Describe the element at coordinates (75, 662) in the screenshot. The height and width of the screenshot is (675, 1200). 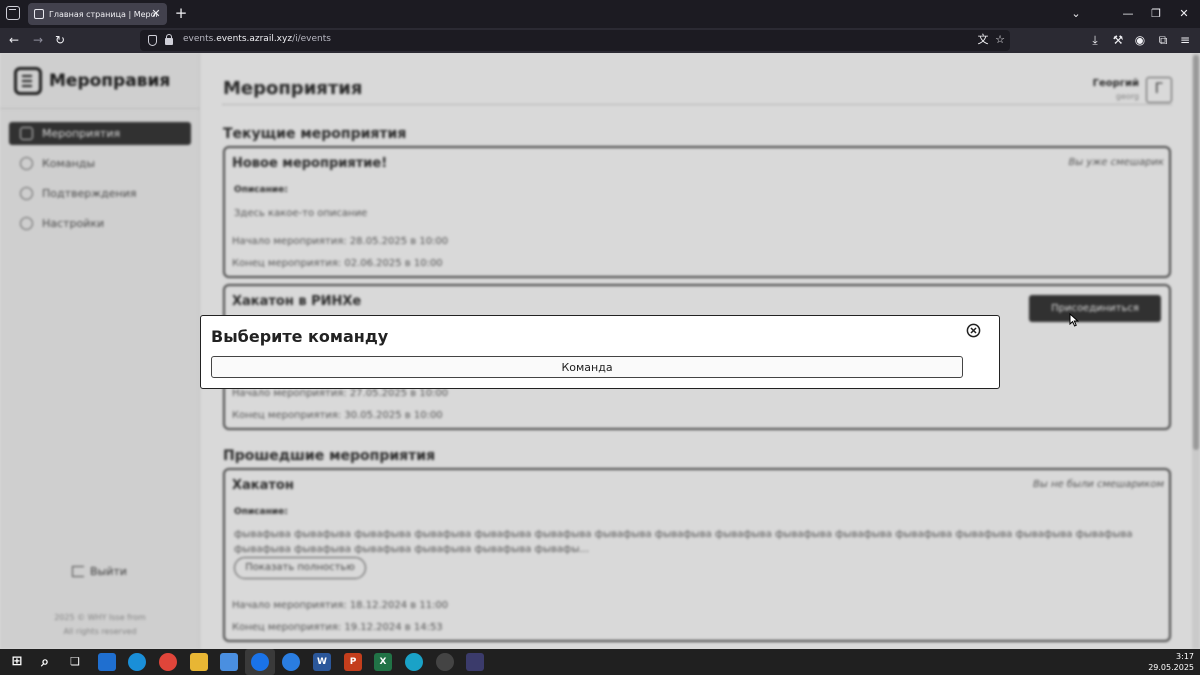
I see `task-view-icon: ❏` at that location.